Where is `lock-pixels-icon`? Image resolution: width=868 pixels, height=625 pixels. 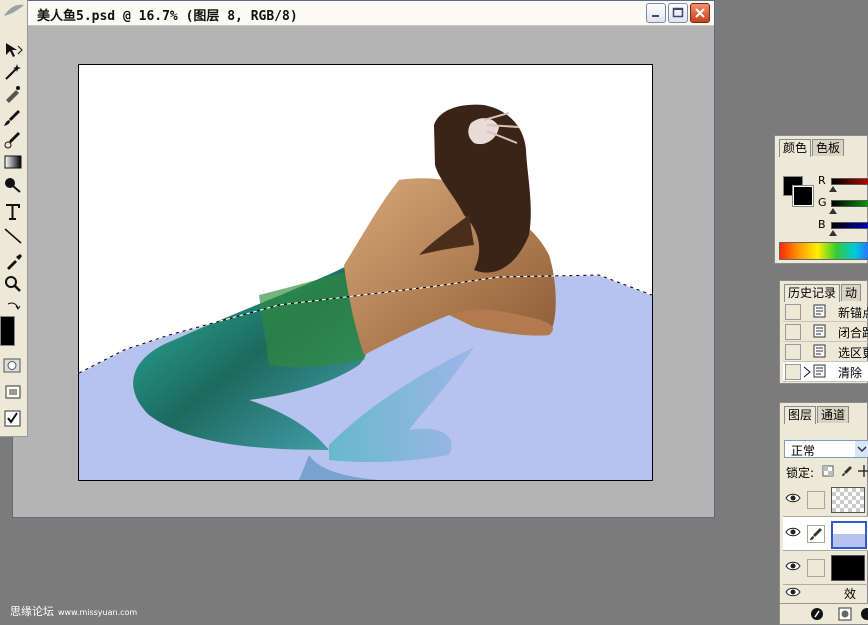
lock-pixels-icon is located at coordinates (847, 472).